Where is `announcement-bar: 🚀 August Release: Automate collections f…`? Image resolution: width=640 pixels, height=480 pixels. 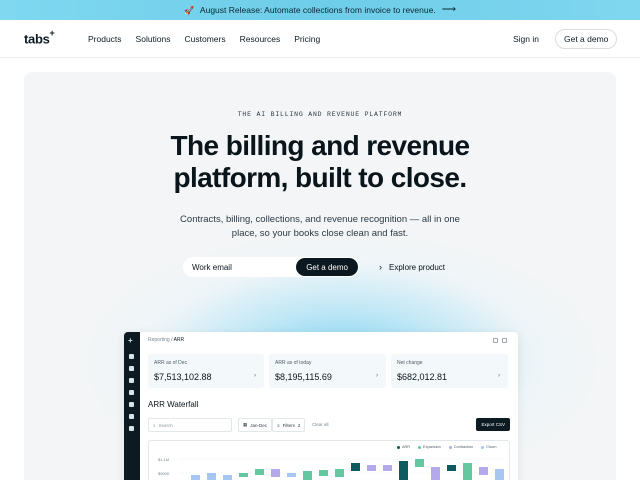 announcement-bar: 🚀 August Release: Automate collections f… is located at coordinates (320, 10).